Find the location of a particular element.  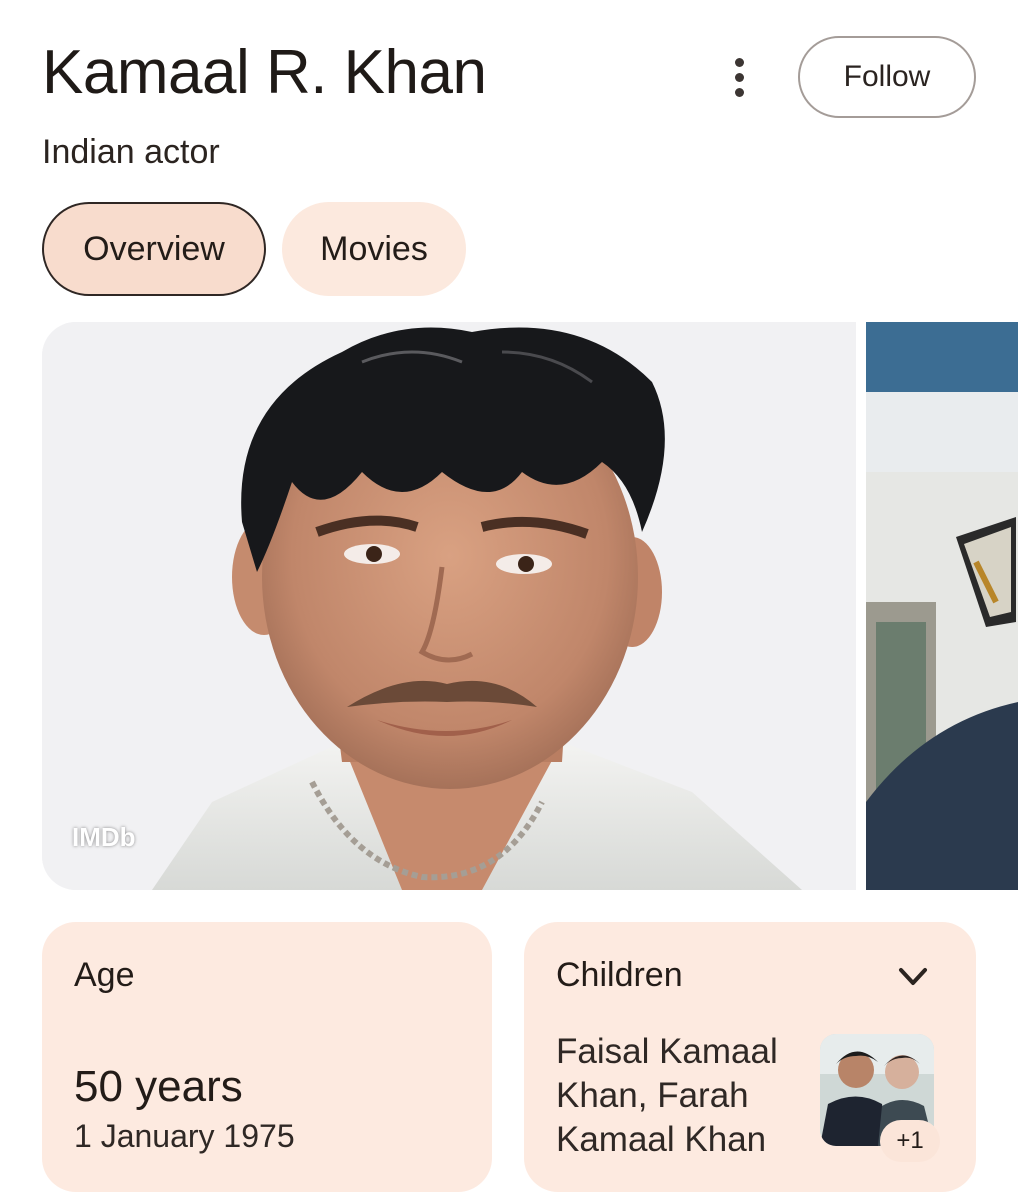

tab-movies: Movies is located at coordinates (374, 249).